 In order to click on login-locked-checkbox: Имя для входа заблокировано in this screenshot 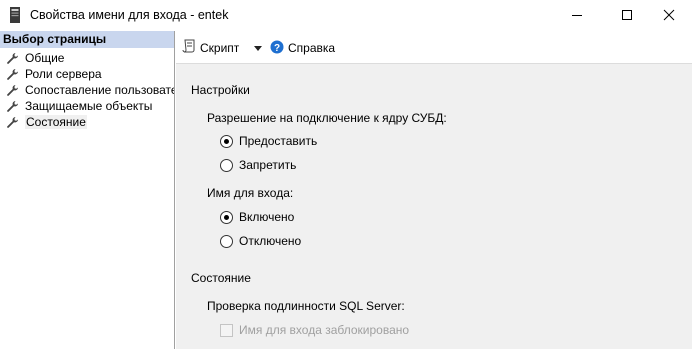, I will do `click(314, 330)`.